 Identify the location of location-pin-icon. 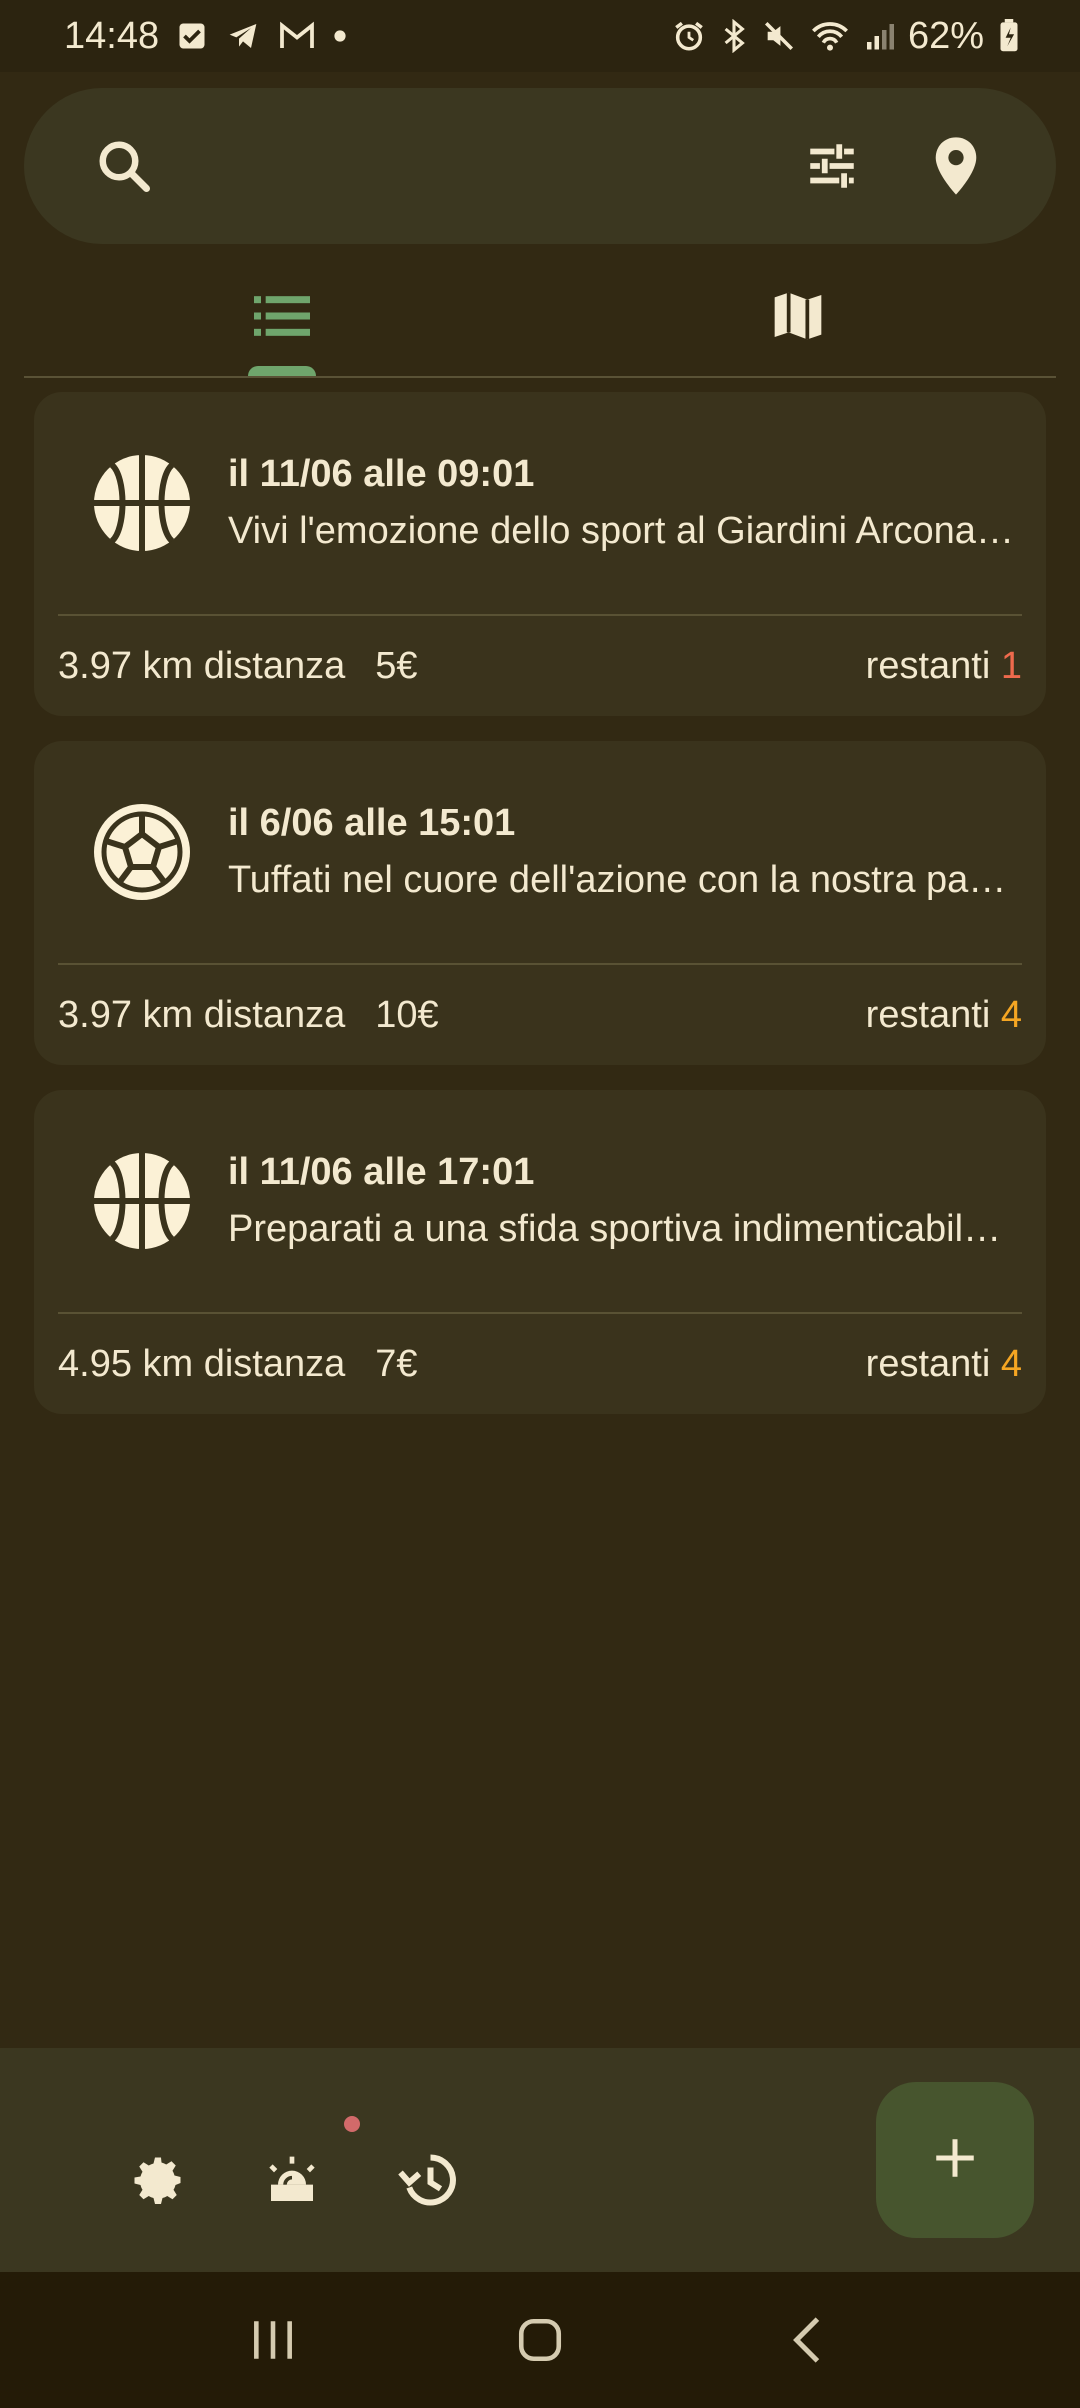
(956, 166).